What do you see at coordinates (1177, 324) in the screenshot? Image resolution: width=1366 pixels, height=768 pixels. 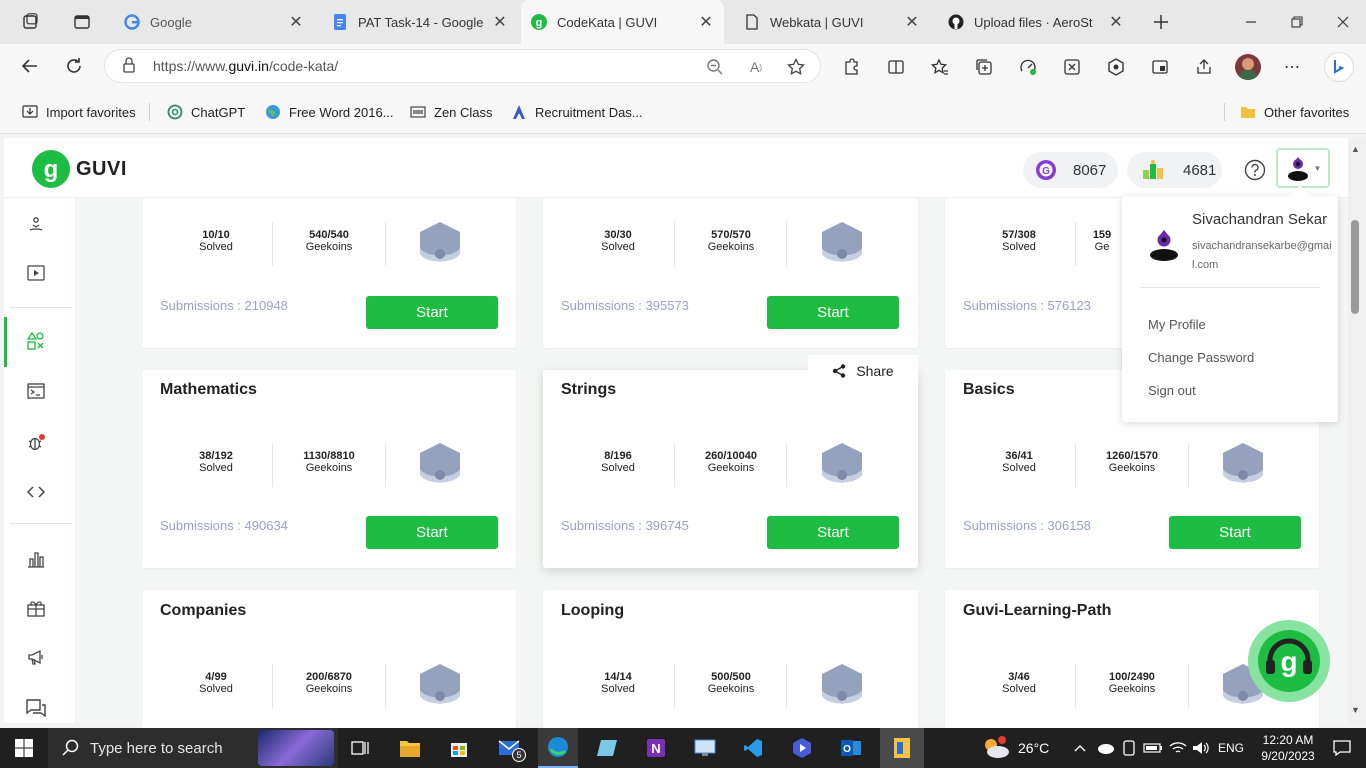 I see `menu-item-my-profile: My Profile` at bounding box center [1177, 324].